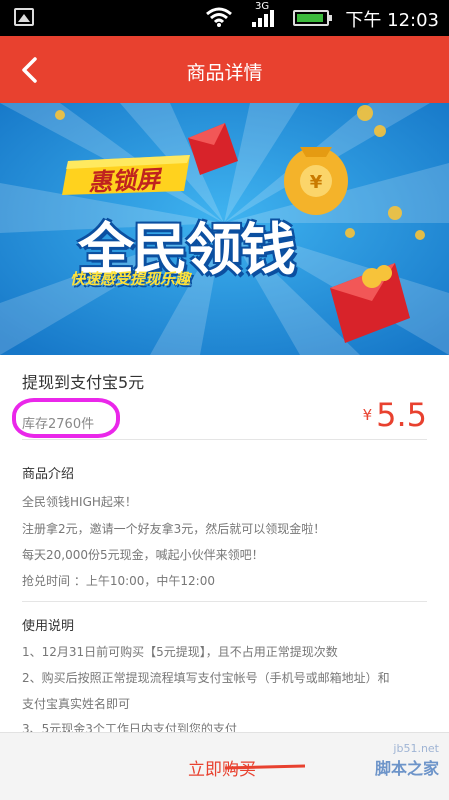  I want to click on product-name: 提现到支付宝5元, so click(83, 382).